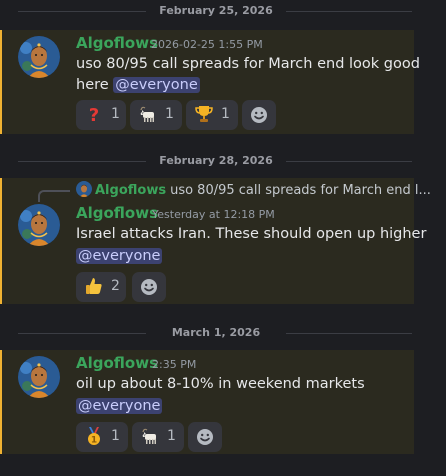 The image size is (446, 476). What do you see at coordinates (115, 286) in the screenshot?
I see `reaction-count: 2` at bounding box center [115, 286].